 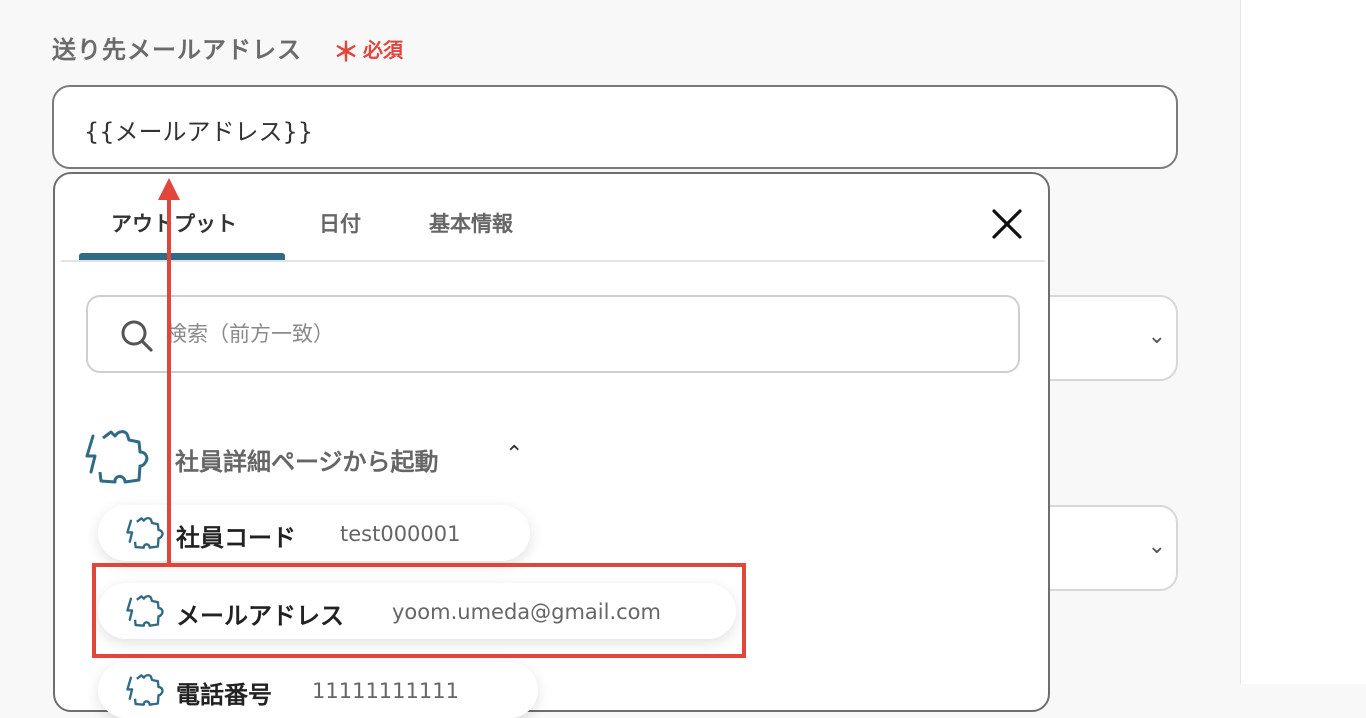 I want to click on list-item: 社員コード test000001, so click(x=314, y=533).